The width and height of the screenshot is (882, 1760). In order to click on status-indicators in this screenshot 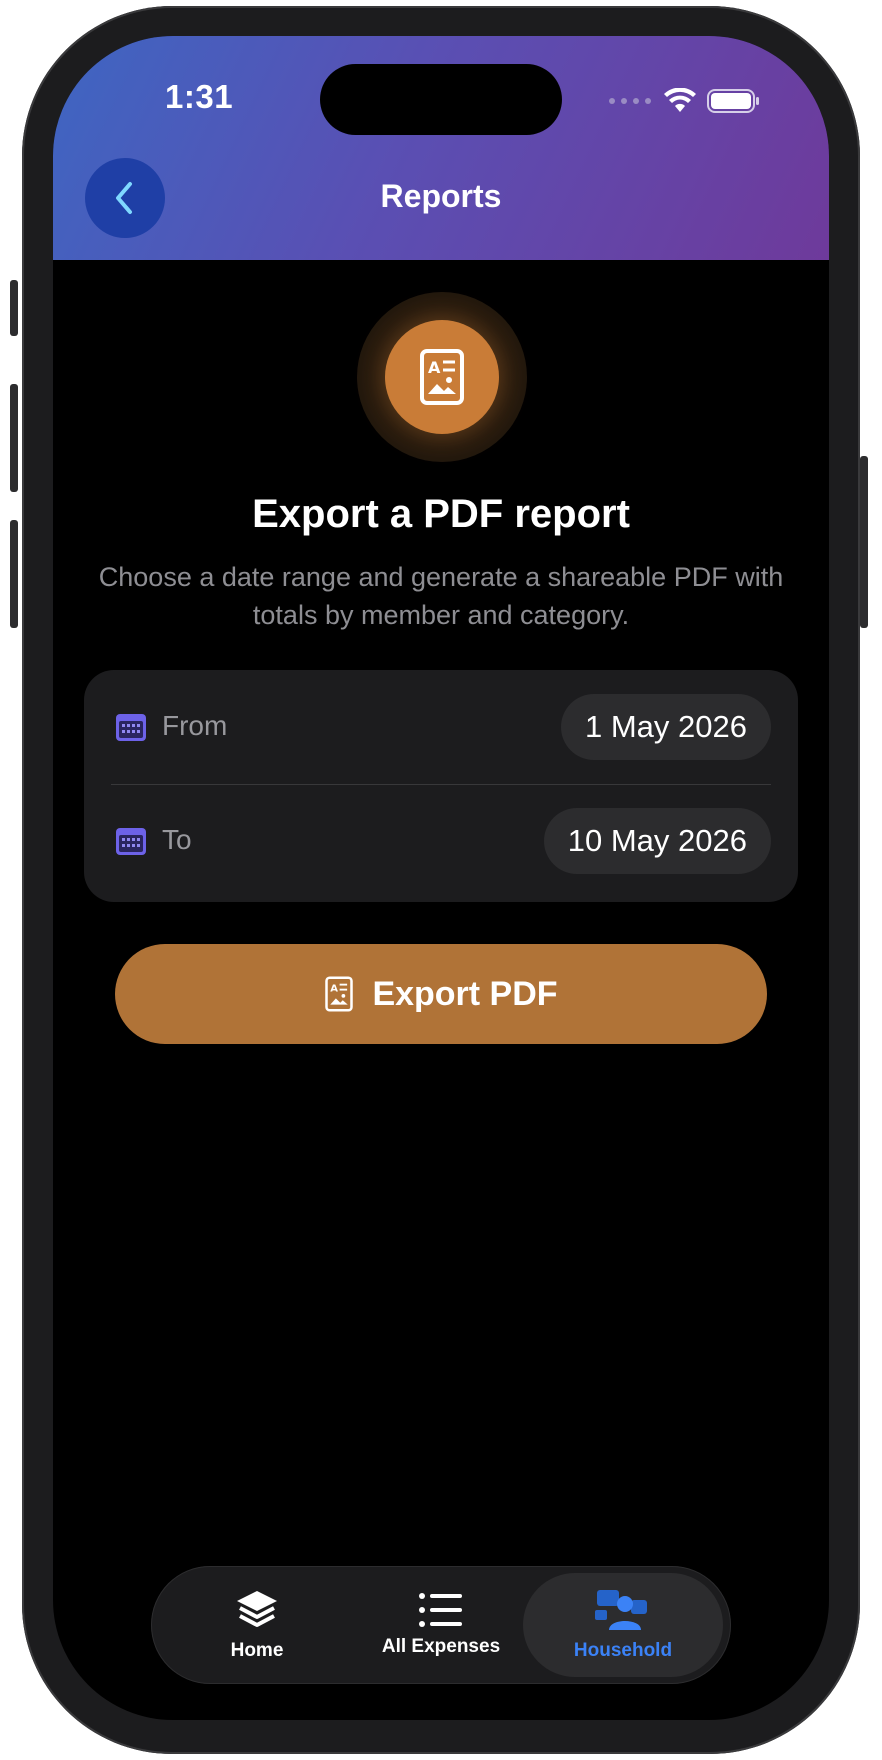, I will do `click(685, 101)`.